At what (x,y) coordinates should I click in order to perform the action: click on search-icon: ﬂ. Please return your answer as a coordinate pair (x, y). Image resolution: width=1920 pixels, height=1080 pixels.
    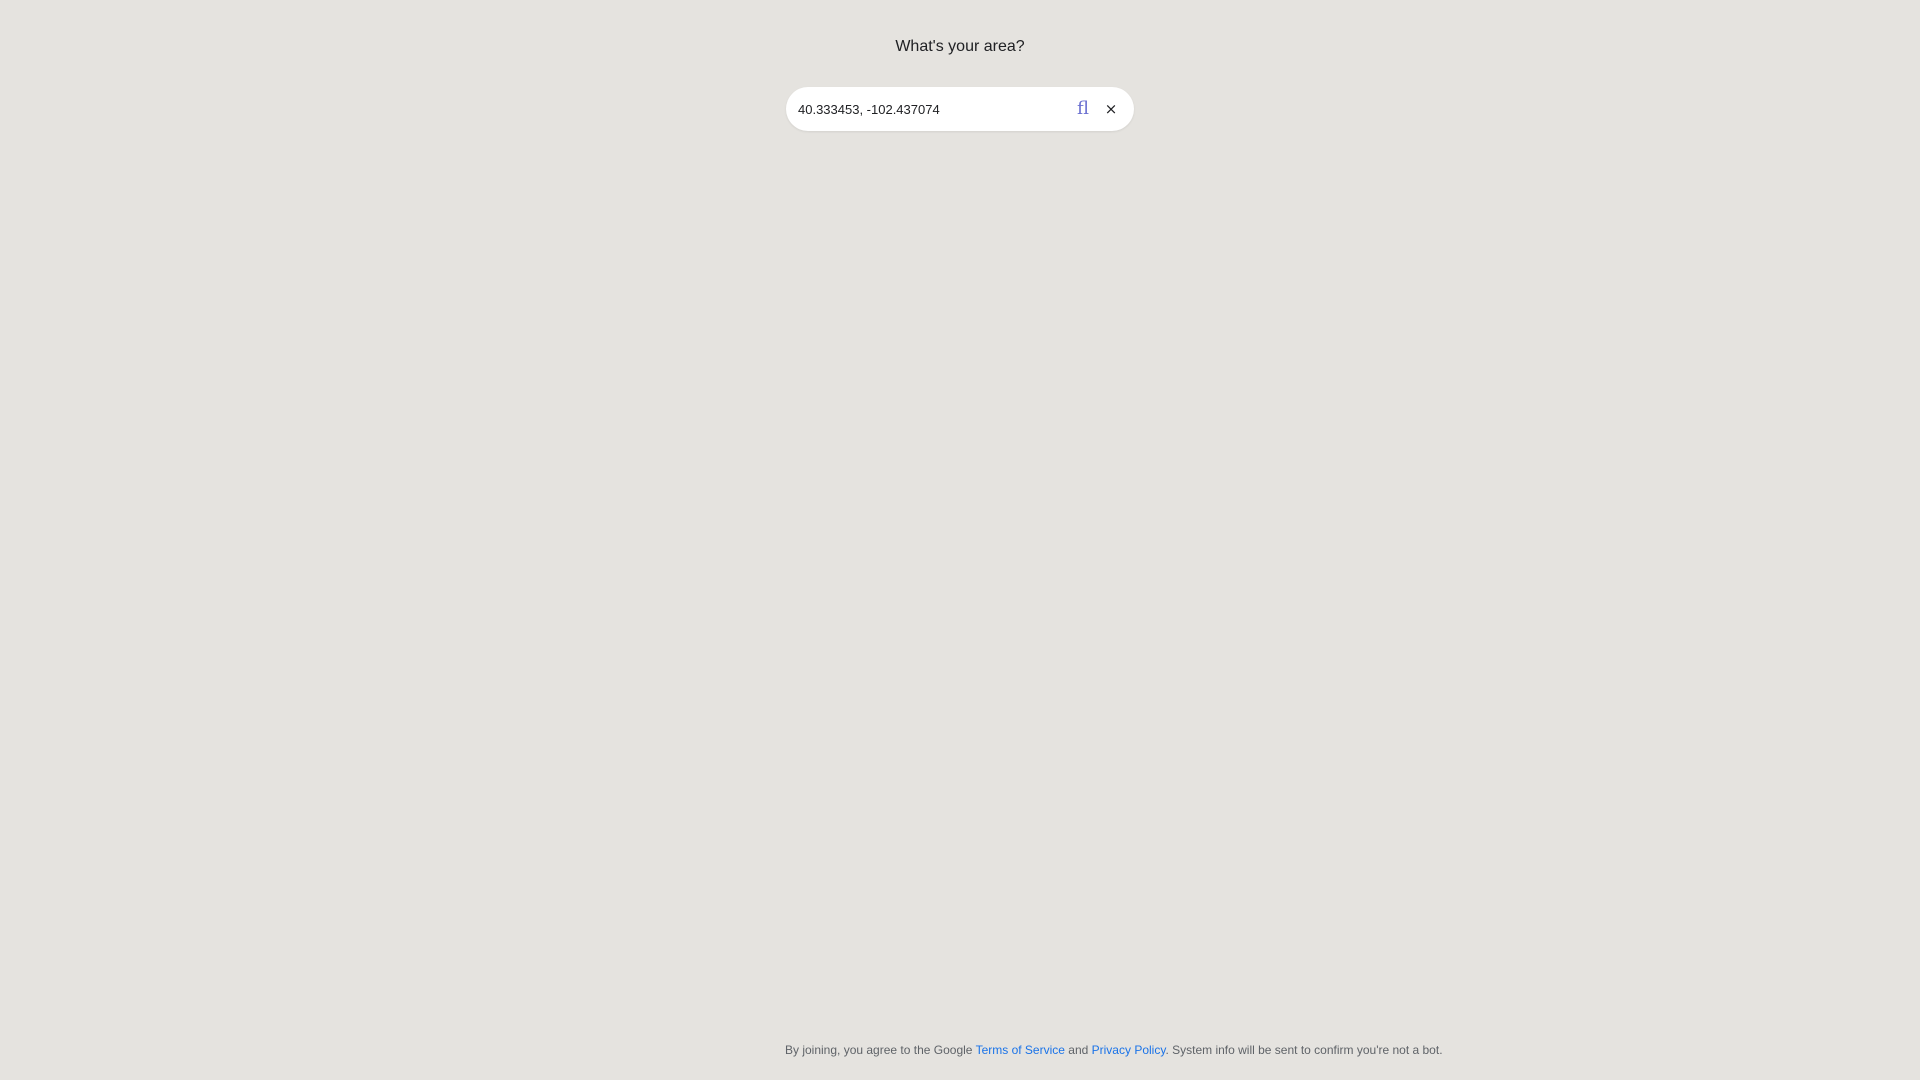
    Looking at the image, I should click on (1082, 108).